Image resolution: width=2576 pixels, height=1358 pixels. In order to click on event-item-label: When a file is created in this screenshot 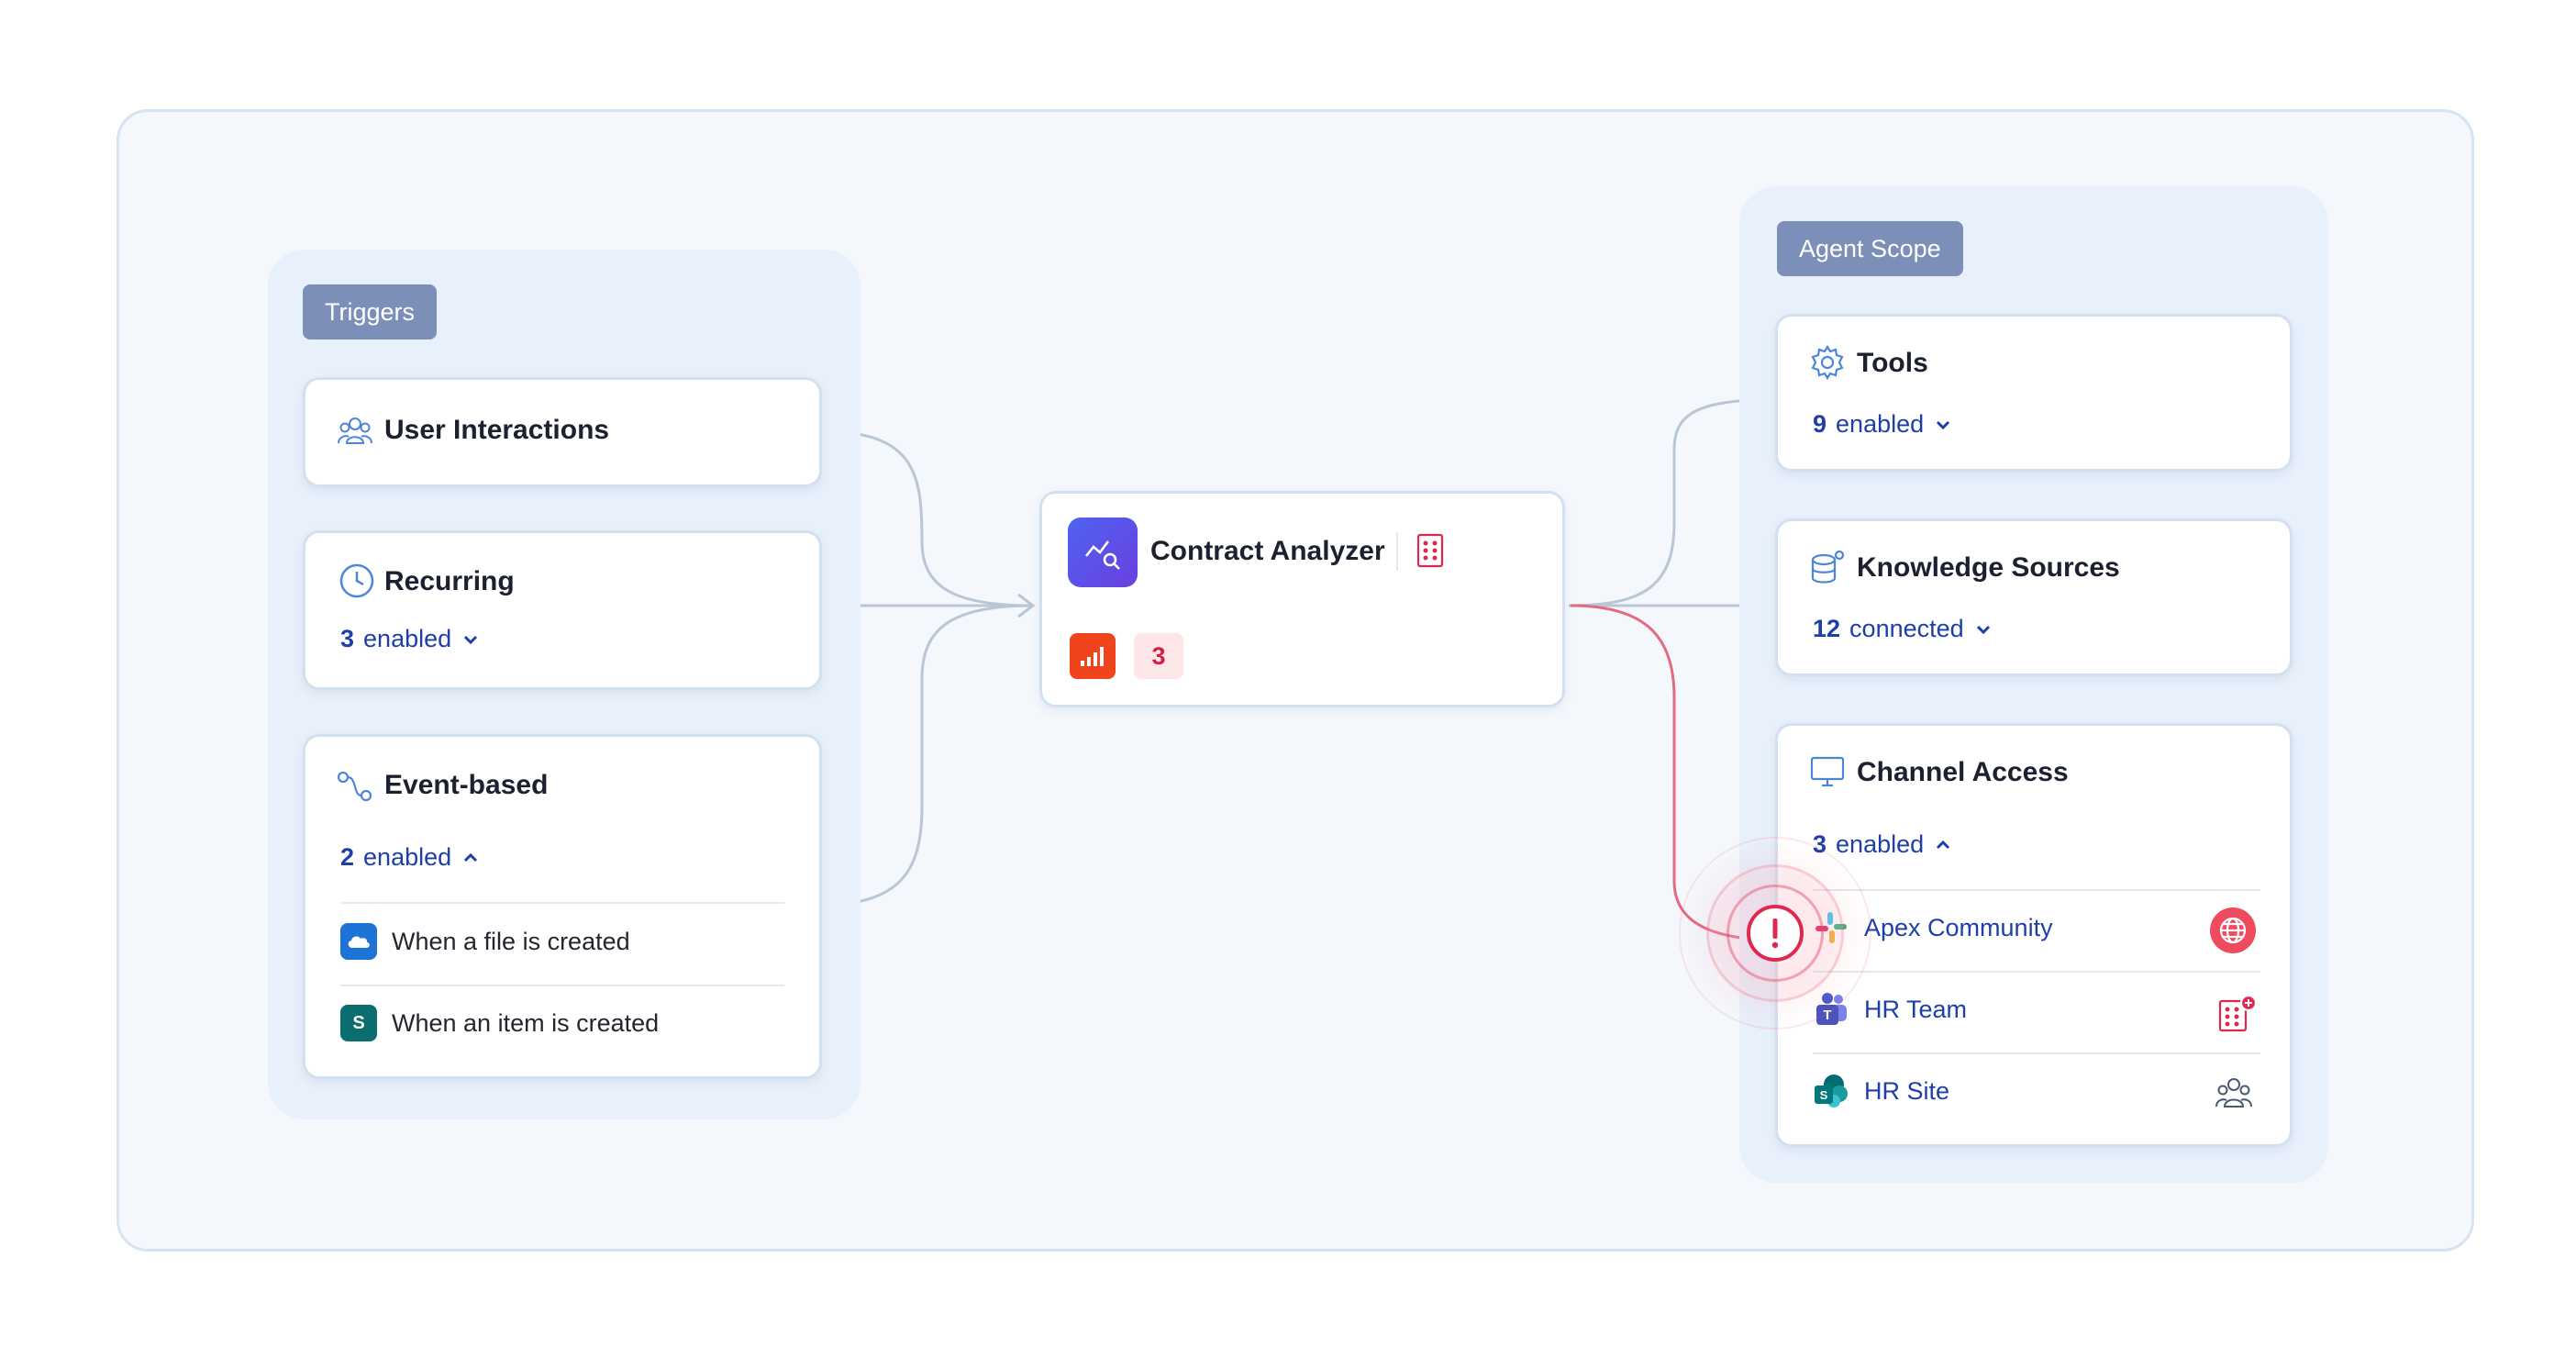, I will do `click(511, 941)`.